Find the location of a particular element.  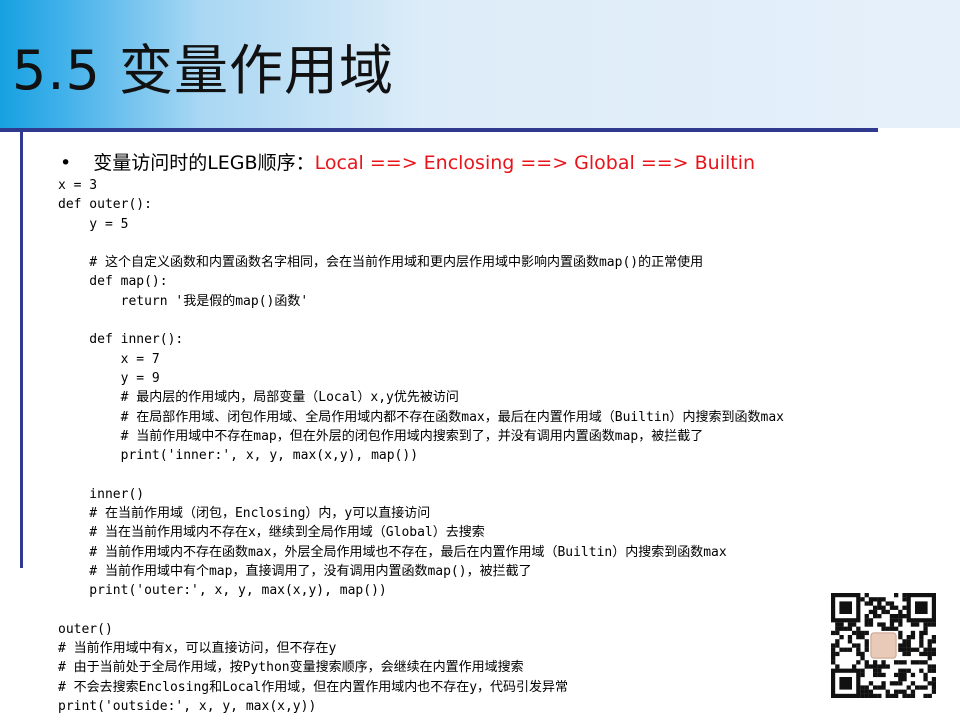

code-line: def map(): is located at coordinates (113, 282).